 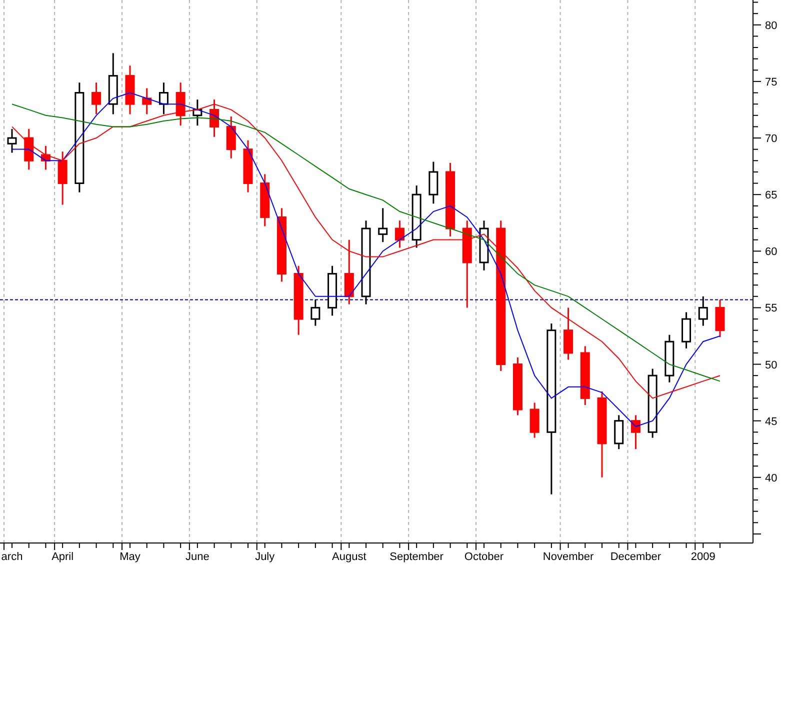 What do you see at coordinates (12, 557) in the screenshot?
I see `axis-label: arch` at bounding box center [12, 557].